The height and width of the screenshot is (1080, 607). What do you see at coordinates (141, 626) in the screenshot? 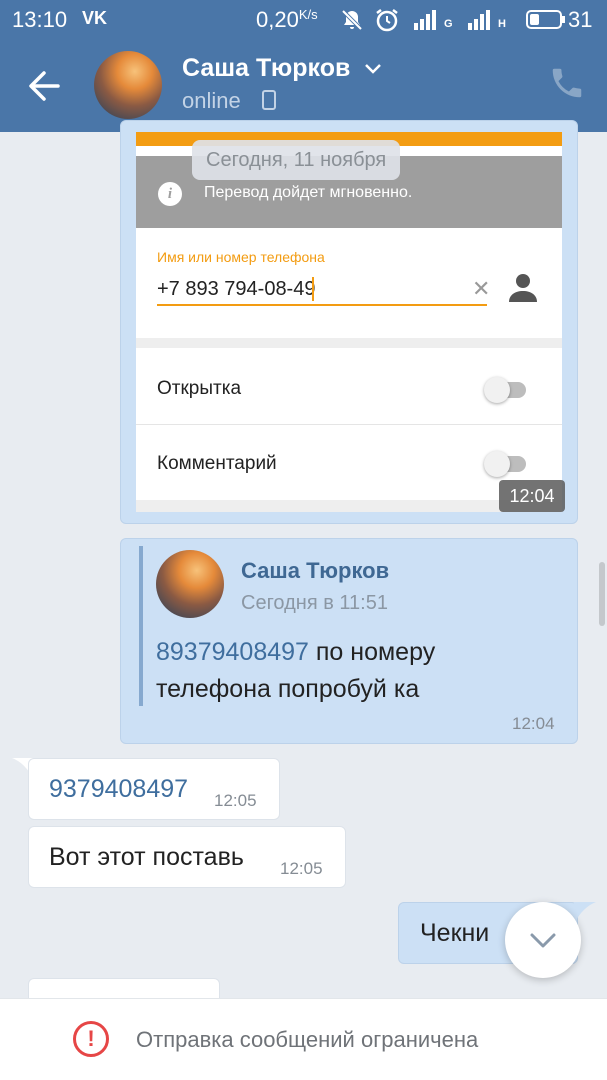
I see `forward-indicator-bar` at bounding box center [141, 626].